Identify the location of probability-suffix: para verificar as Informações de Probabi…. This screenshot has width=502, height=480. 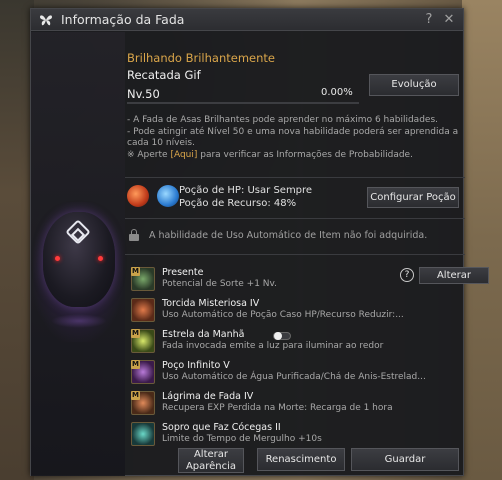
(305, 155).